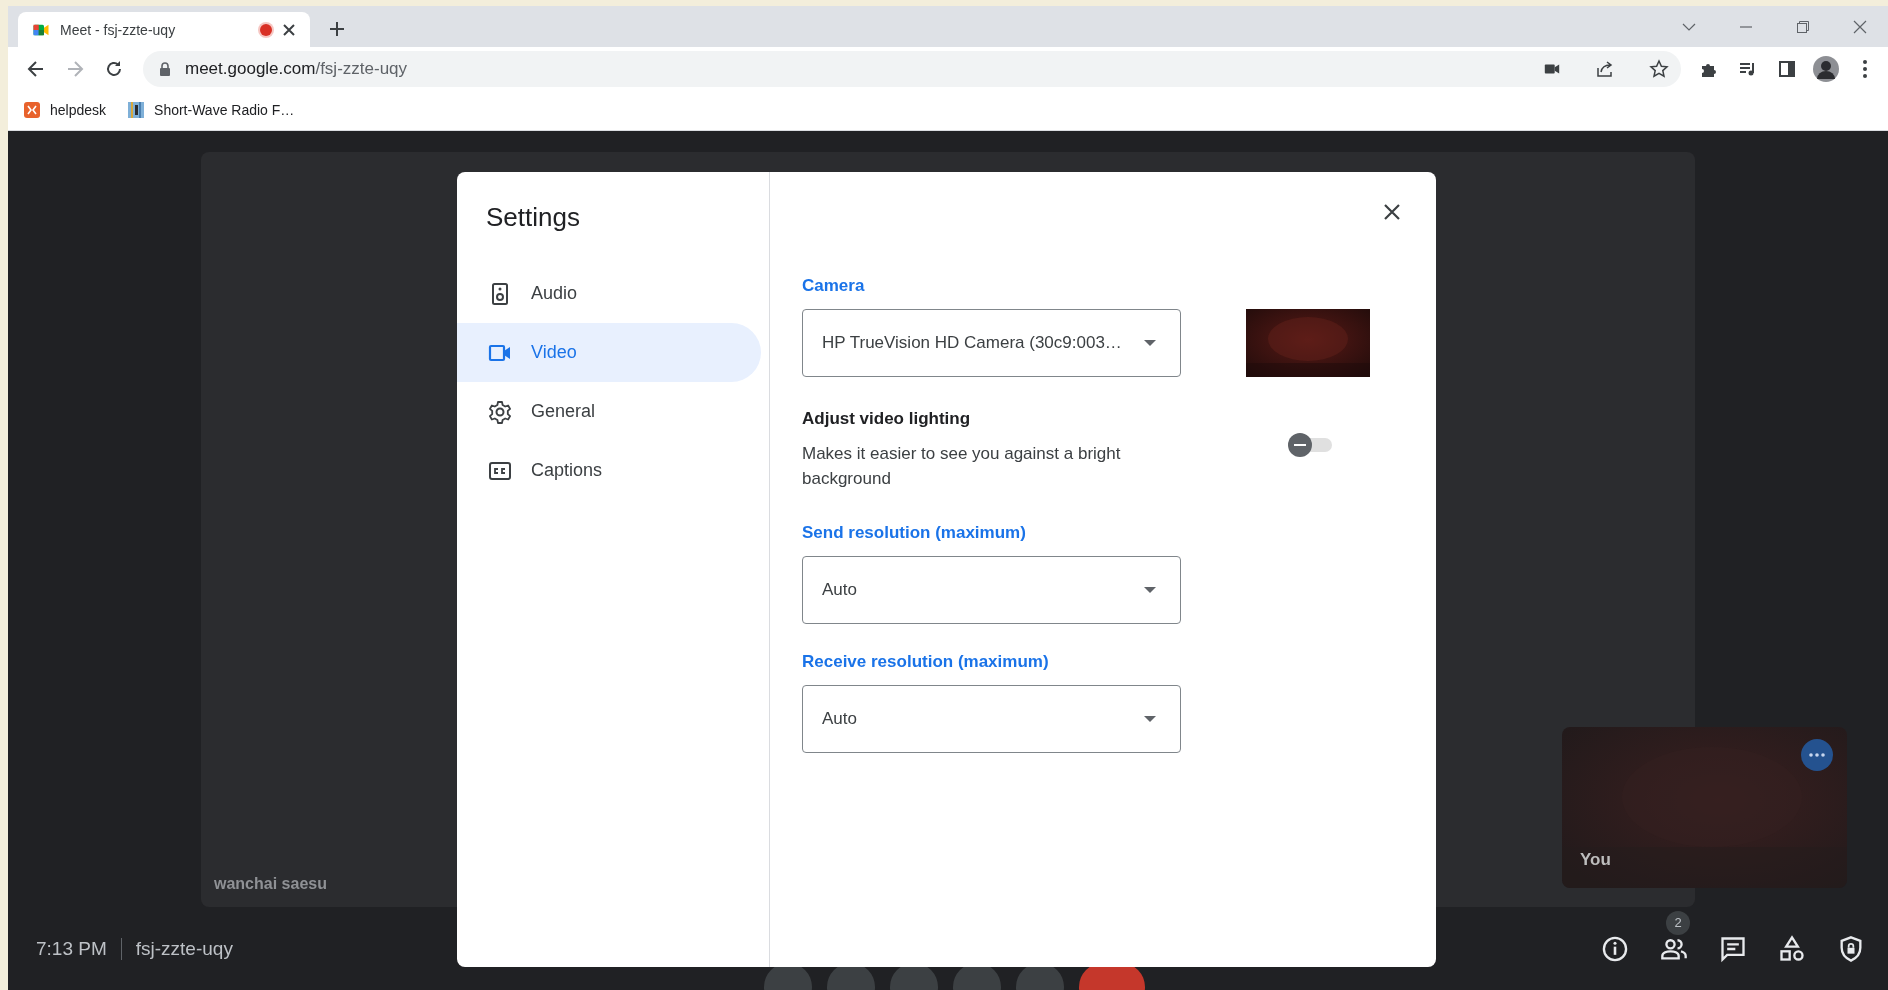 This screenshot has height=990, width=1888. Describe the element at coordinates (1786, 68) in the screenshot. I see `side-panel-icon` at that location.